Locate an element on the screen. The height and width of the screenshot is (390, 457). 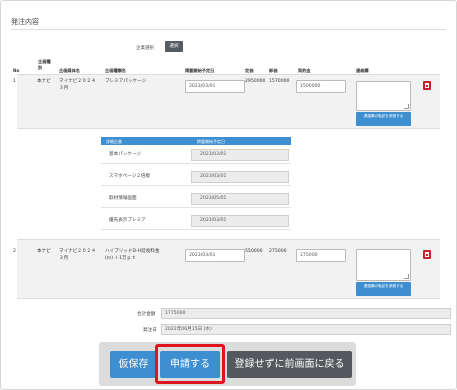
row-product-line2: (m) ＋1万ｐｔ is located at coordinates (120, 258).